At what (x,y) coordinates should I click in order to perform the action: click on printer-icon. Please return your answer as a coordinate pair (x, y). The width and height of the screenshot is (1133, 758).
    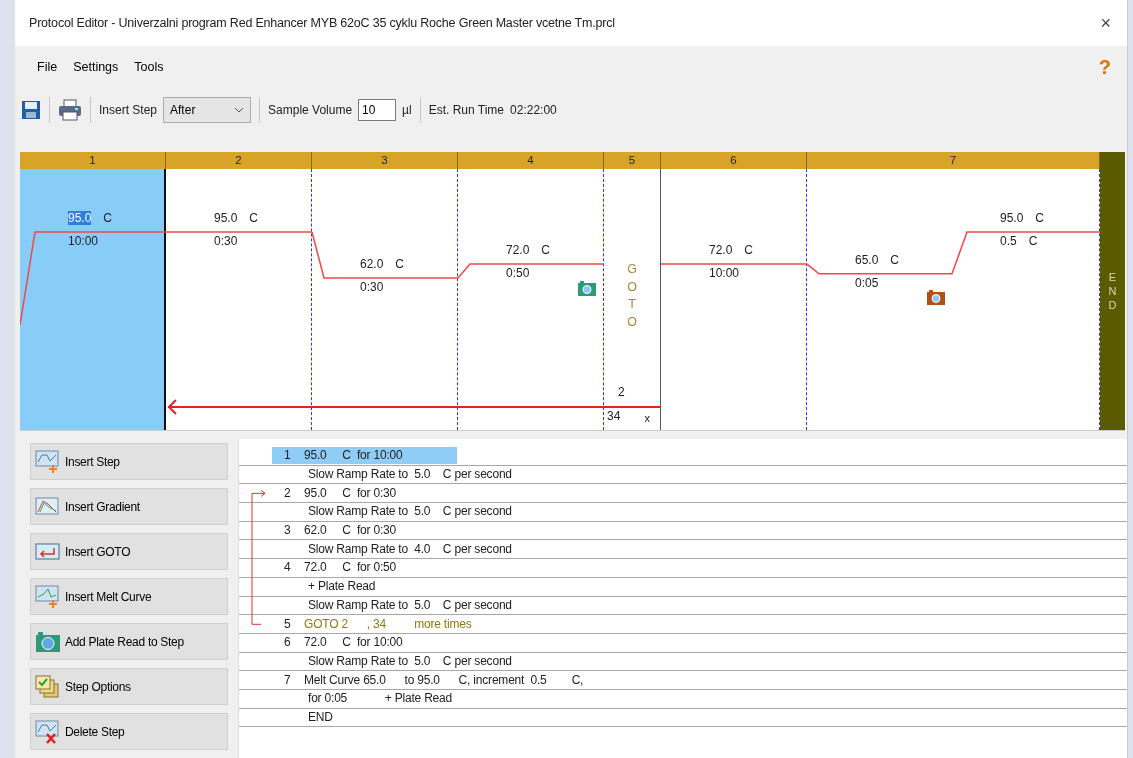
    Looking at the image, I should click on (70, 110).